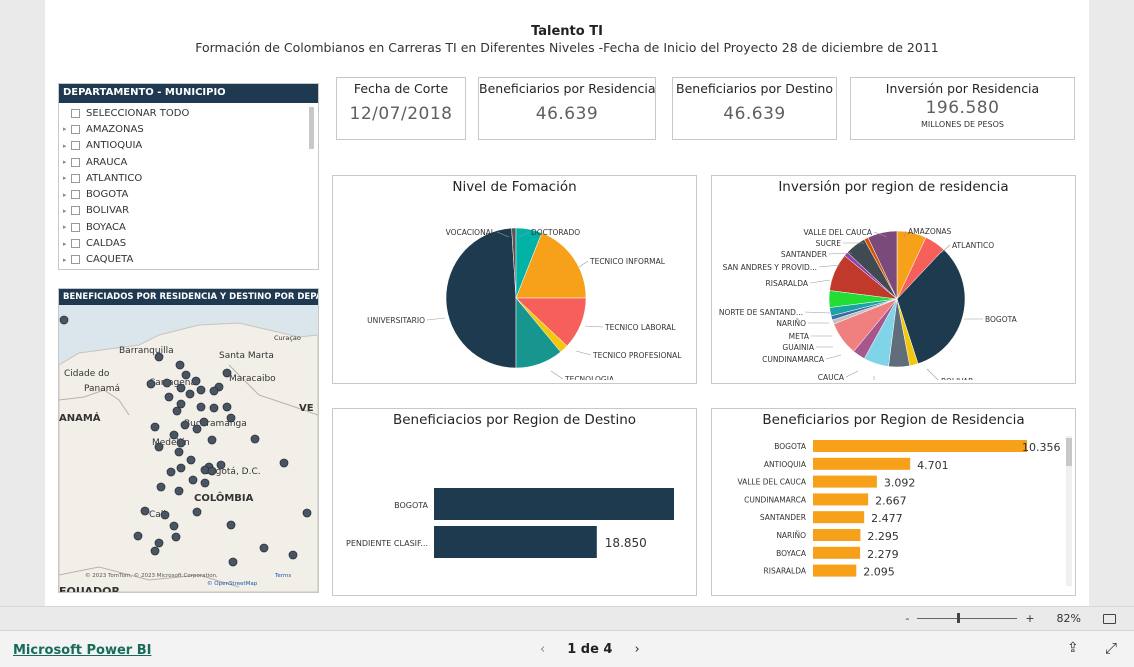 The width and height of the screenshot is (1134, 667). What do you see at coordinates (907, 618) in the screenshot?
I see `zoom-out-button: -` at bounding box center [907, 618].